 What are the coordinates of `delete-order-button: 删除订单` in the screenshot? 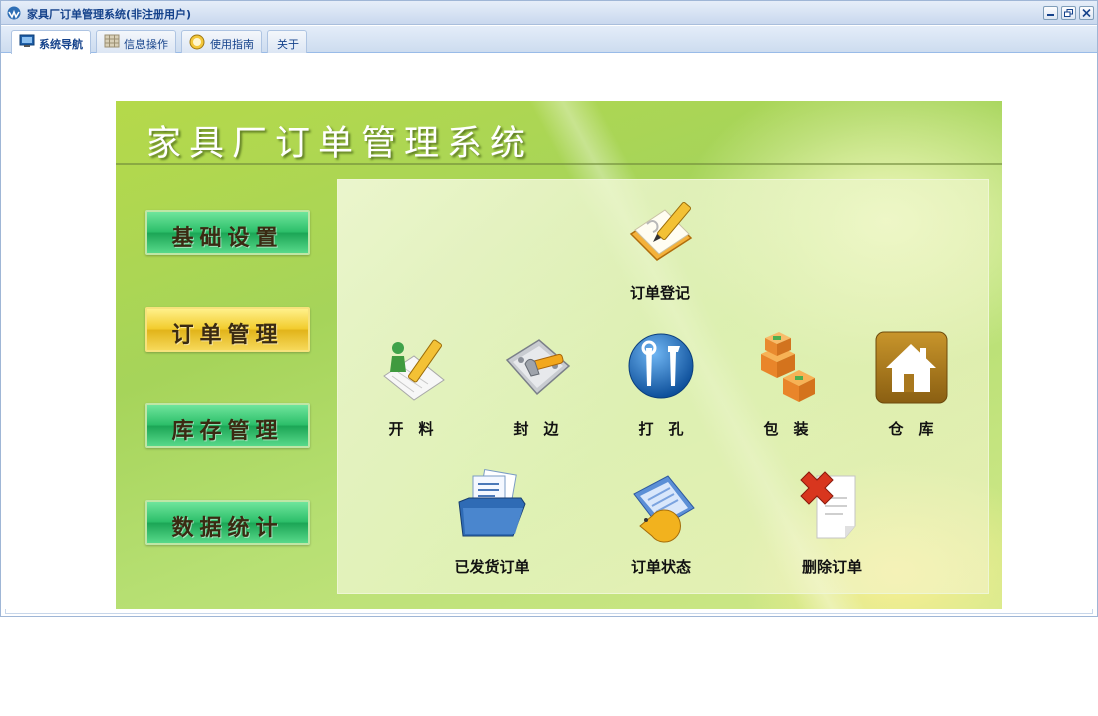 It's located at (832, 523).